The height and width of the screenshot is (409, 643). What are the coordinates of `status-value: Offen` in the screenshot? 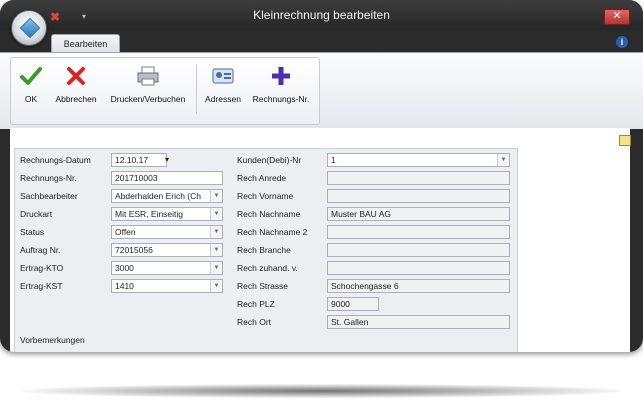 It's located at (125, 232).